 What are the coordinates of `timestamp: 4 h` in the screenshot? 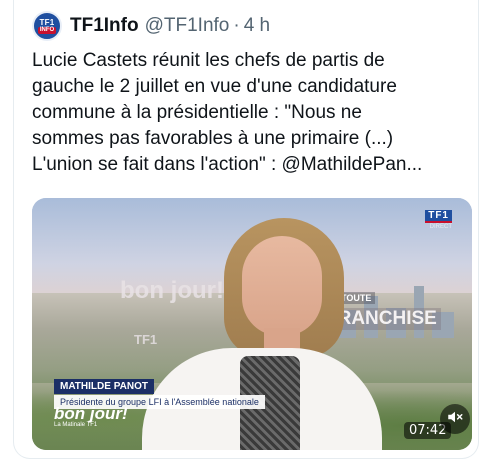 It's located at (257, 26).